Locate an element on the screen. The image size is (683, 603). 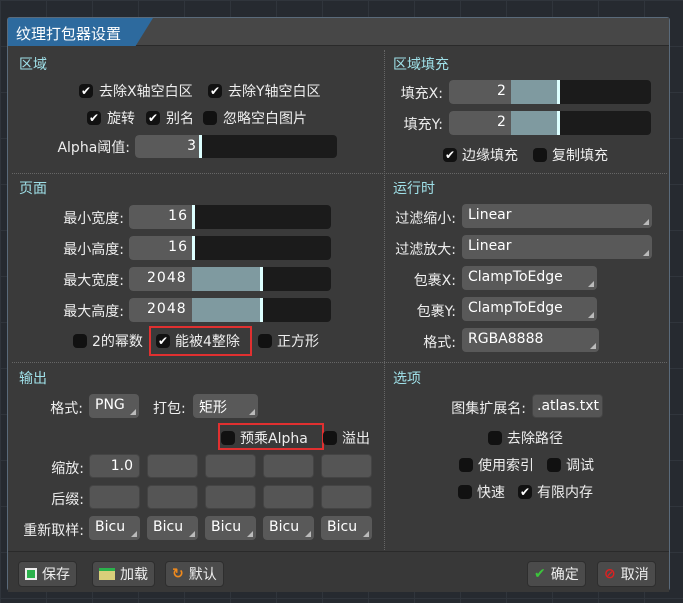
square-checkbox: 正方形 is located at coordinates (288, 341).